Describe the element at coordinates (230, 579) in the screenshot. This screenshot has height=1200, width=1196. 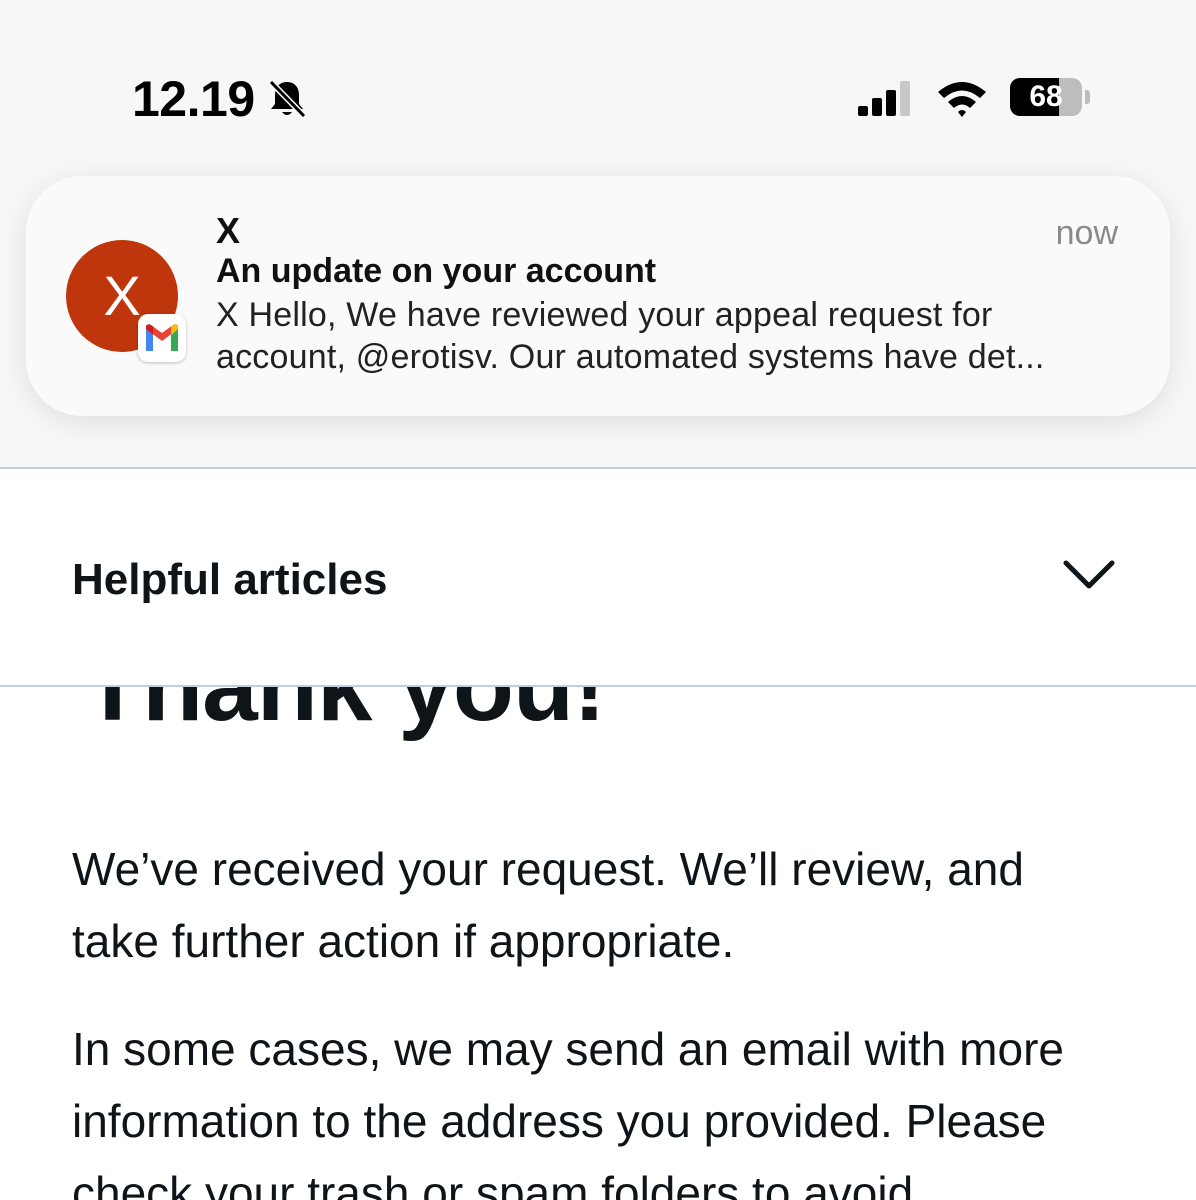
I see `helpful-articles-title: Helpful articles` at that location.